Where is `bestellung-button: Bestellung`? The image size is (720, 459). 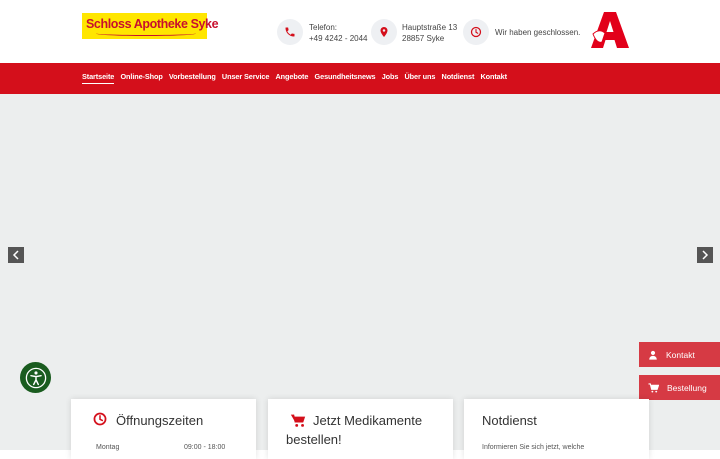 bestellung-button: Bestellung is located at coordinates (679, 387).